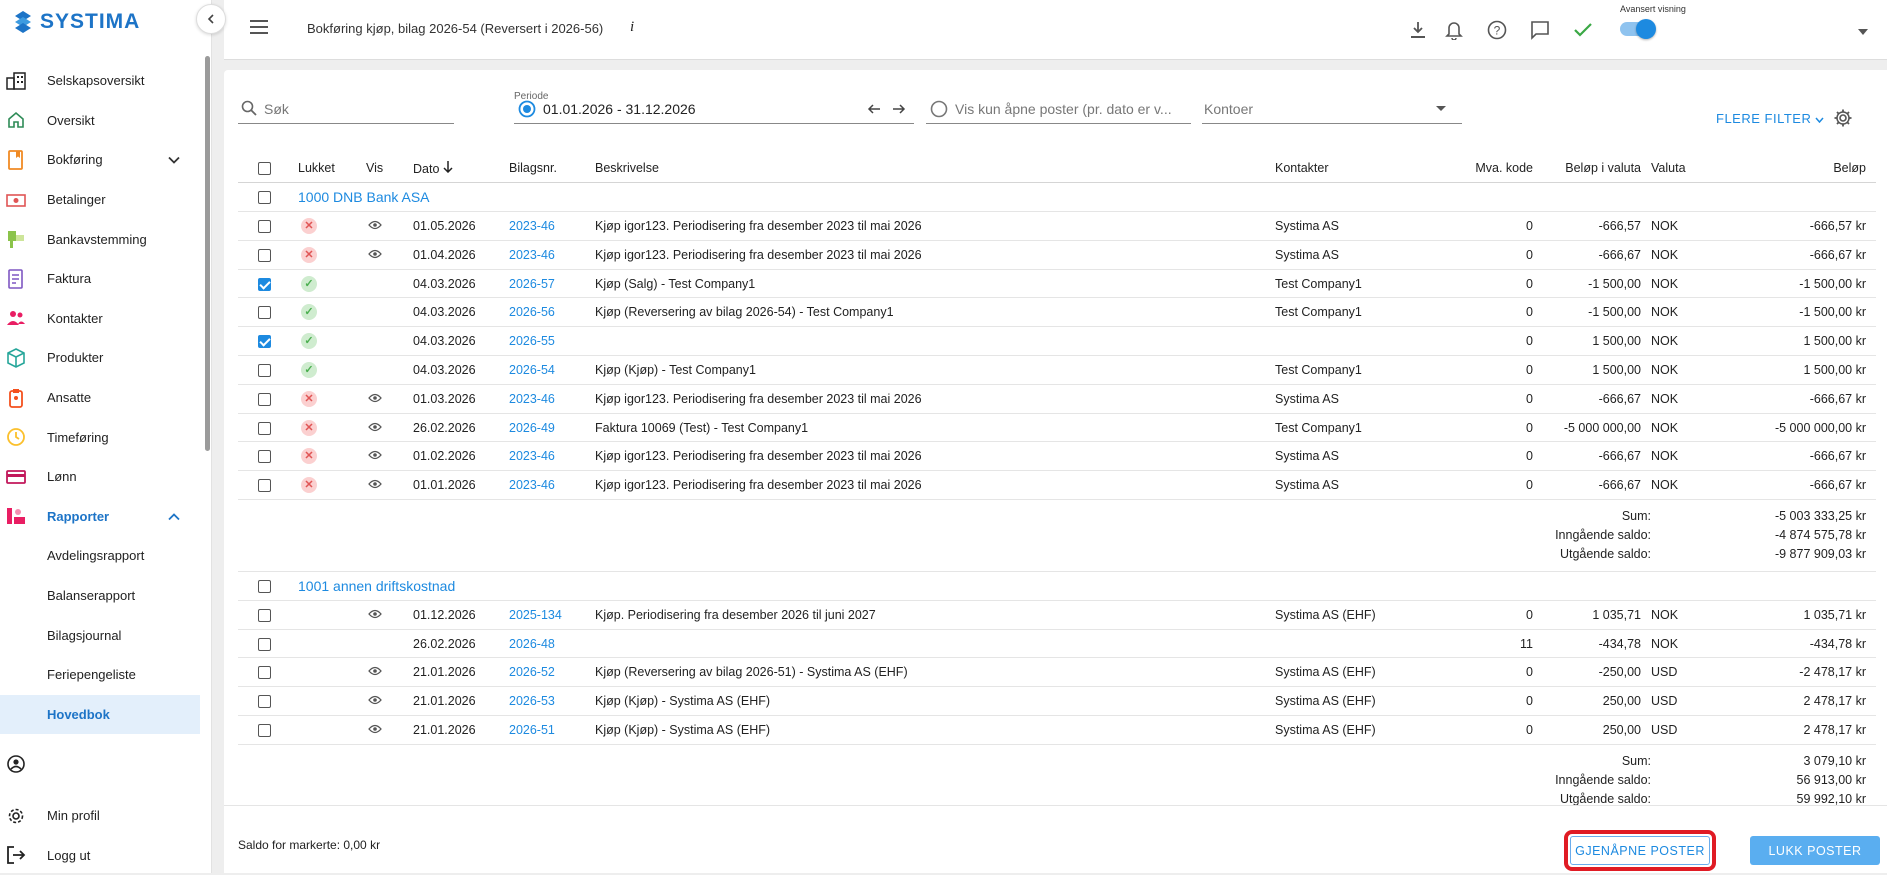  What do you see at coordinates (264, 169) in the screenshot?
I see `select-all-checkbox` at bounding box center [264, 169].